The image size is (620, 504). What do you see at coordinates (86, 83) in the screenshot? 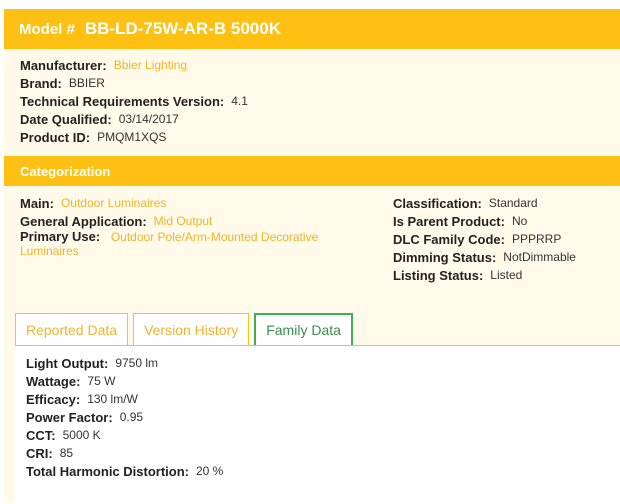
I see `info-value: BBIER` at bounding box center [86, 83].